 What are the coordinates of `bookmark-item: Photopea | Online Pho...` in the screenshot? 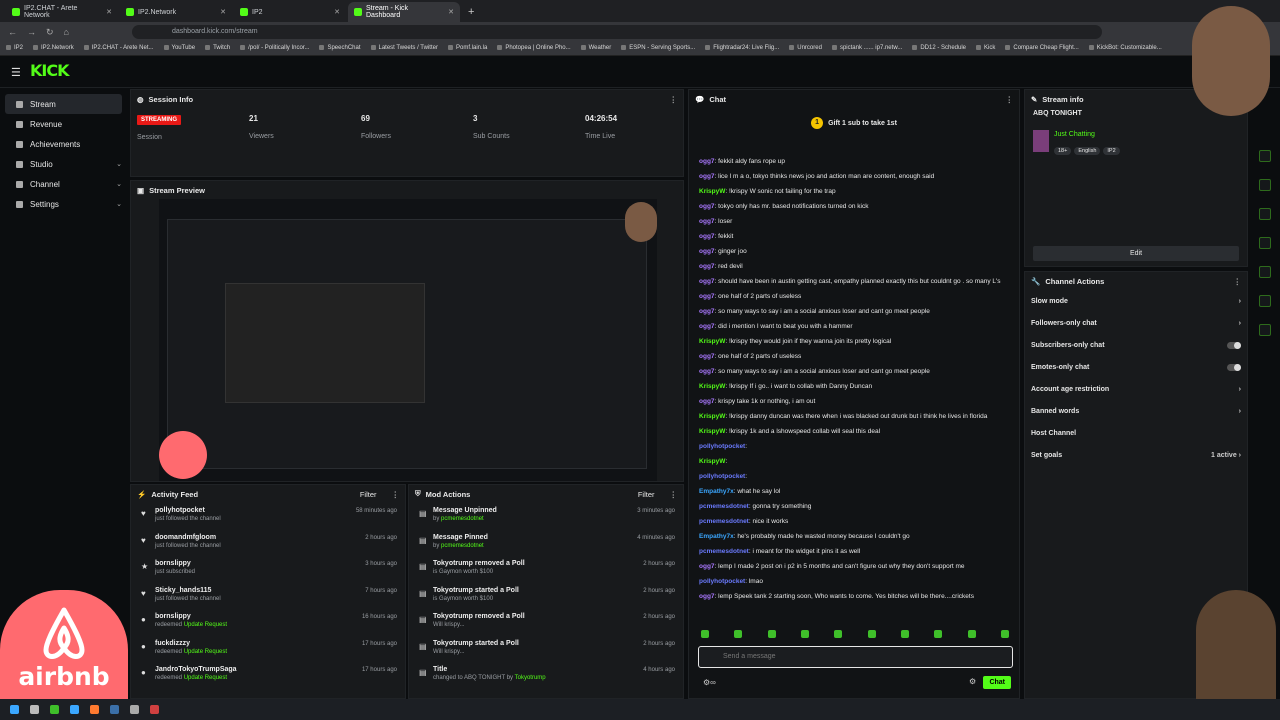 It's located at (533, 48).